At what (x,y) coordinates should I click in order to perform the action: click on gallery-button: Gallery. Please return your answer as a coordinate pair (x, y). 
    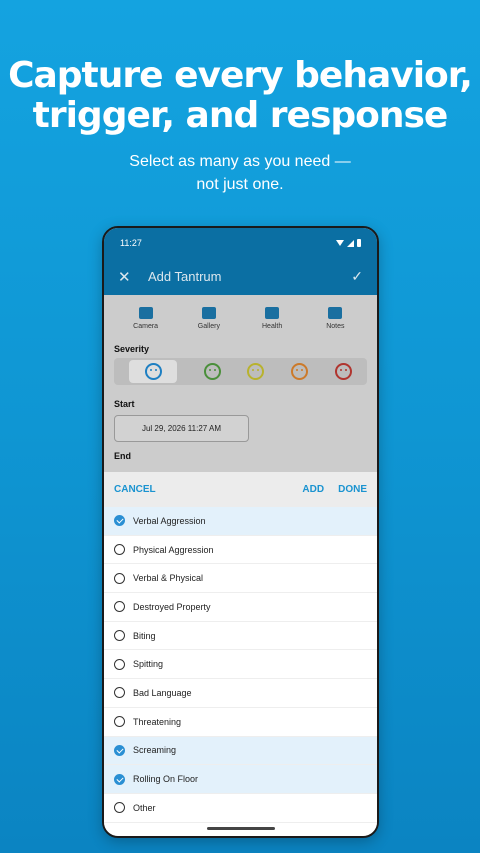
    Looking at the image, I should click on (209, 318).